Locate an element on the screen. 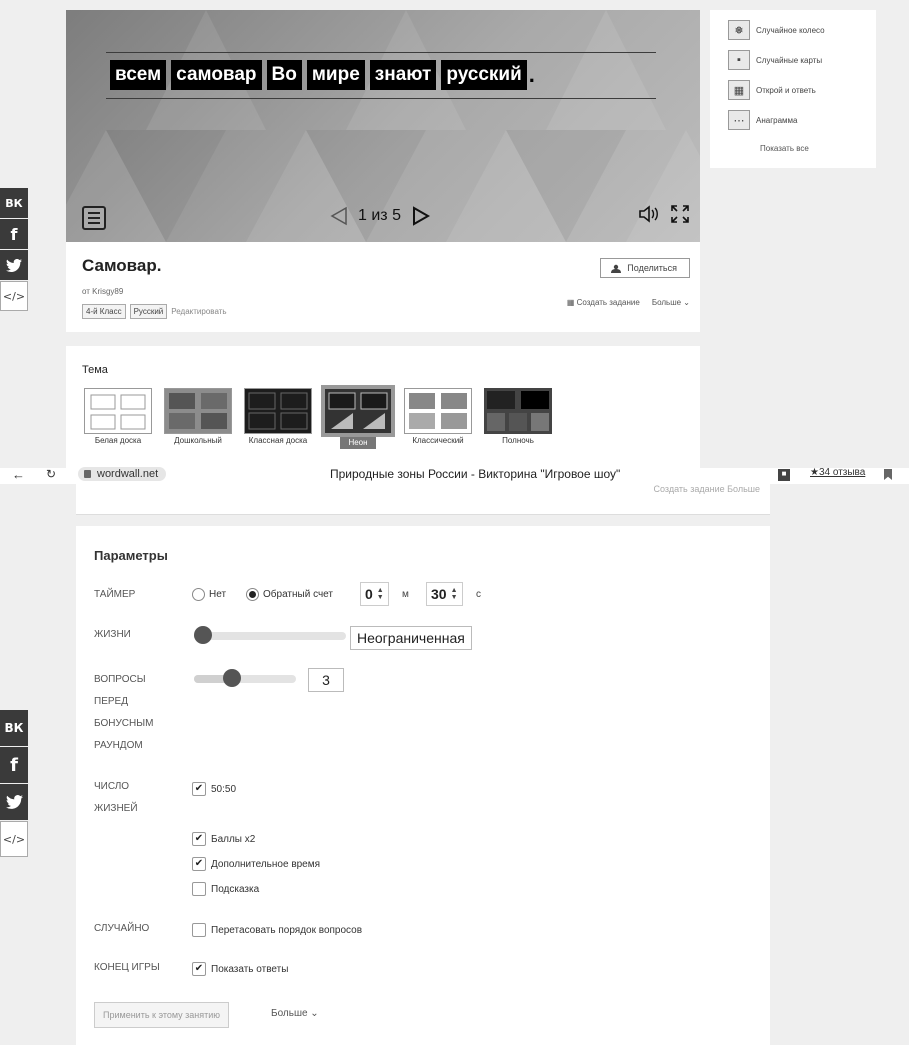 The height and width of the screenshot is (1045, 909). powerup-hint-checkbox: Подсказка is located at coordinates (225, 889).